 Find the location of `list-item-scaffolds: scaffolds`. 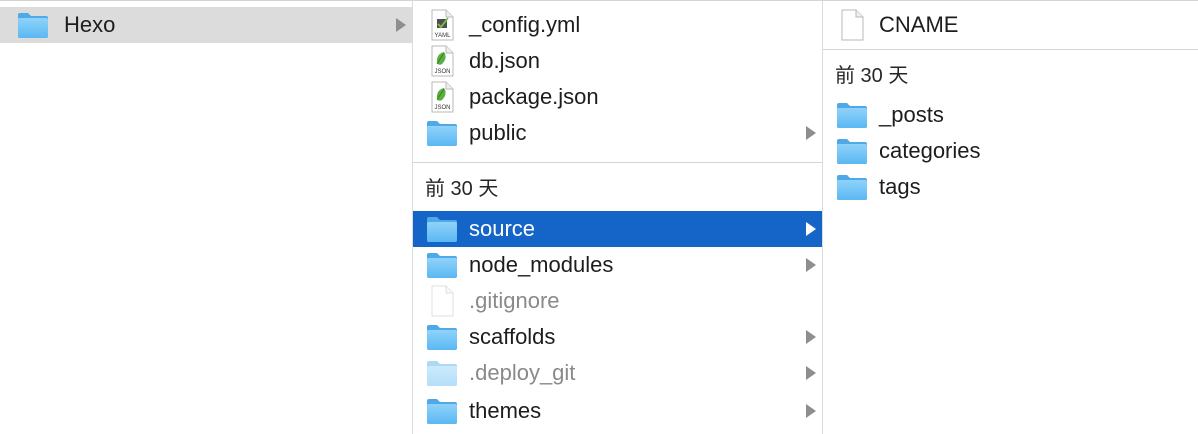

list-item-scaffolds: scaffolds is located at coordinates (617, 337).